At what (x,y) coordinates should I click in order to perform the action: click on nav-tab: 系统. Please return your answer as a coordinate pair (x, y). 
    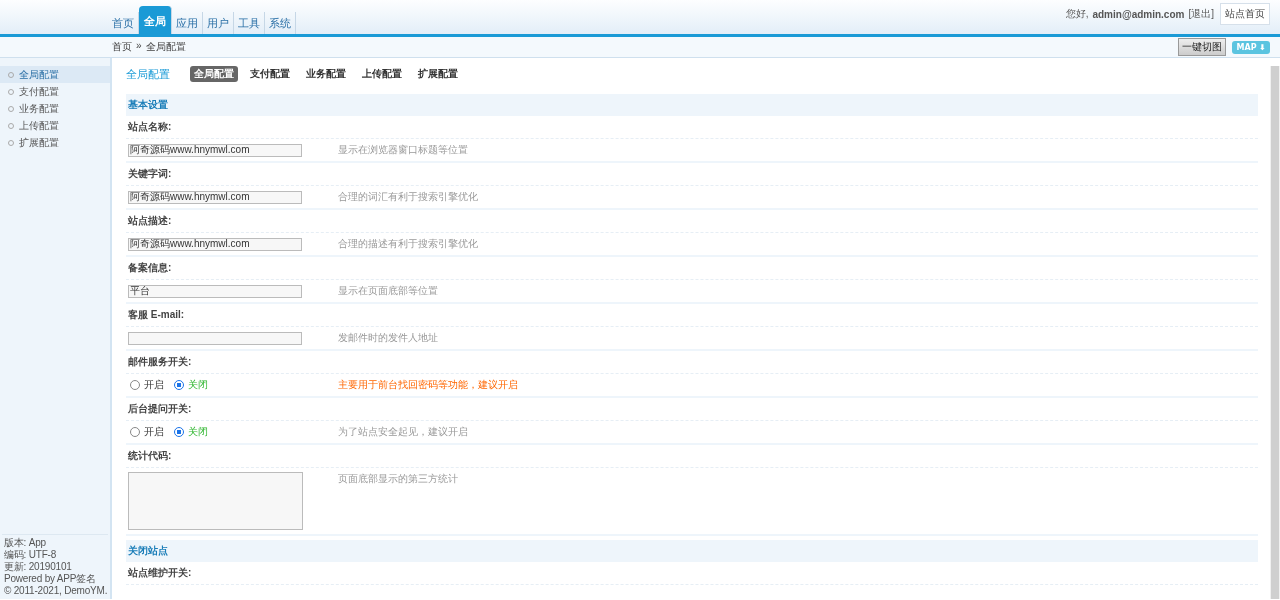
    Looking at the image, I should click on (280, 23).